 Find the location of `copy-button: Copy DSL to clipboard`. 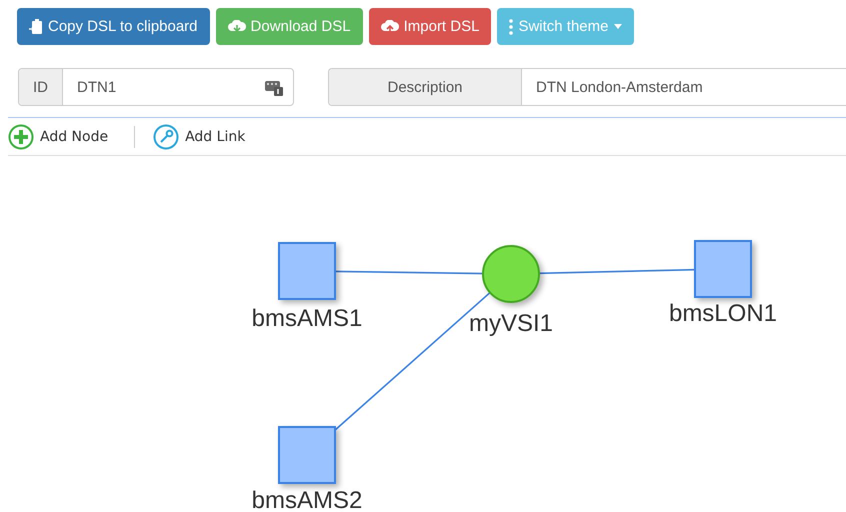

copy-button: Copy DSL to clipboard is located at coordinates (113, 26).